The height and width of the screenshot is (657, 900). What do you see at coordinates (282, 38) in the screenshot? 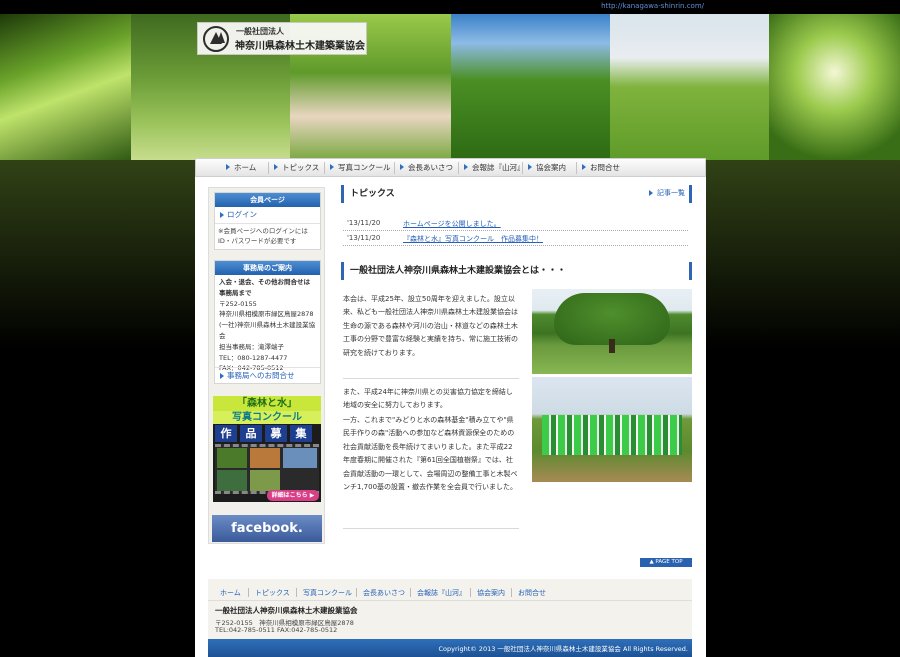
I see `site-logo: 一般社団法人 神奈川県森林土木建築業協会` at bounding box center [282, 38].